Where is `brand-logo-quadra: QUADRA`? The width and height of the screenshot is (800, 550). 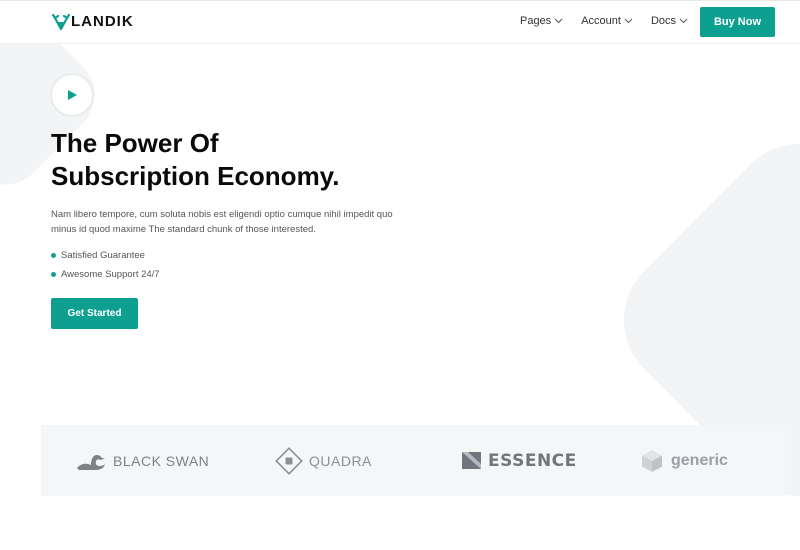 brand-logo-quadra: QUADRA is located at coordinates (323, 460).